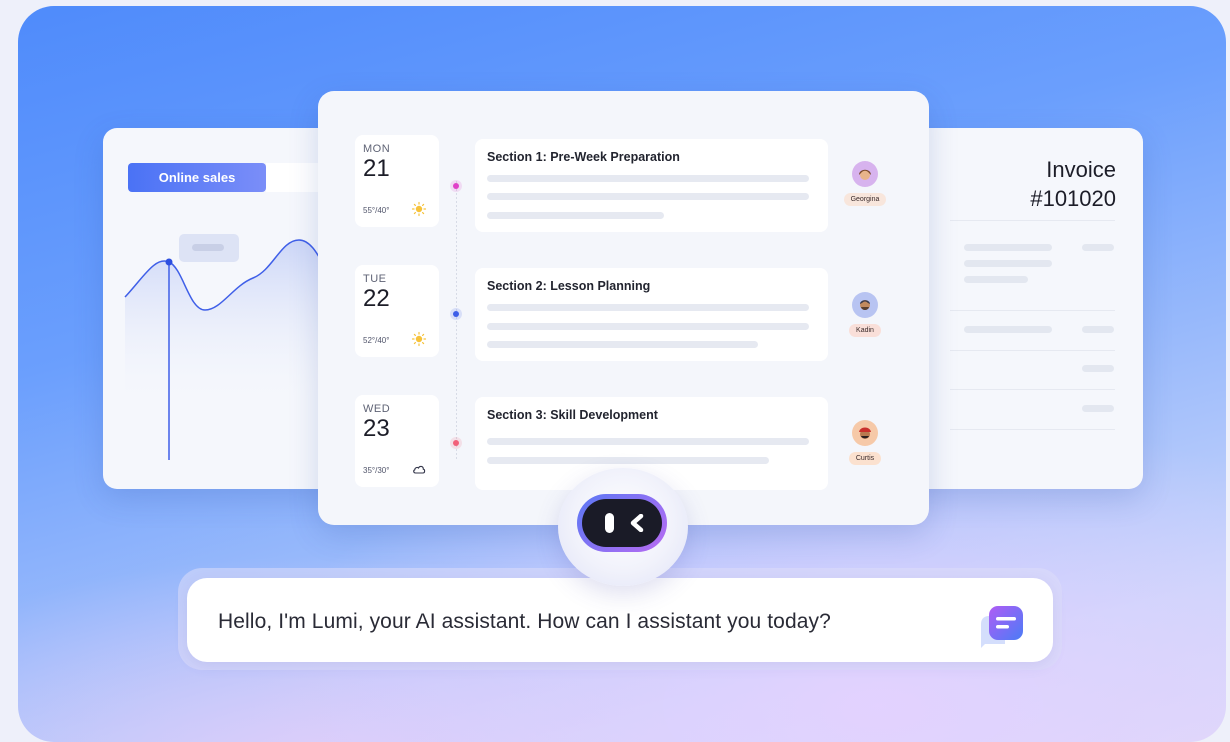 The height and width of the screenshot is (742, 1230). I want to click on day-number: 22, so click(376, 298).